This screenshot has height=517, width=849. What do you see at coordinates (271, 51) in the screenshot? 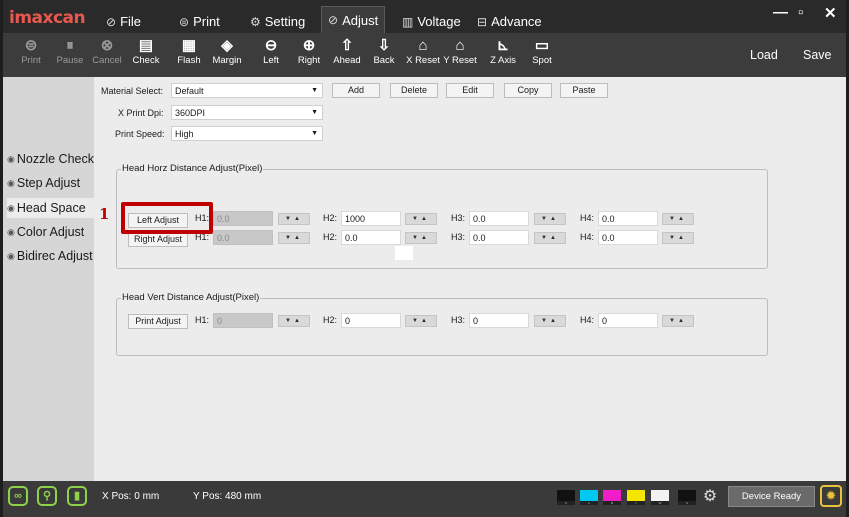
I see `left-button: ⊖ Left` at bounding box center [271, 51].